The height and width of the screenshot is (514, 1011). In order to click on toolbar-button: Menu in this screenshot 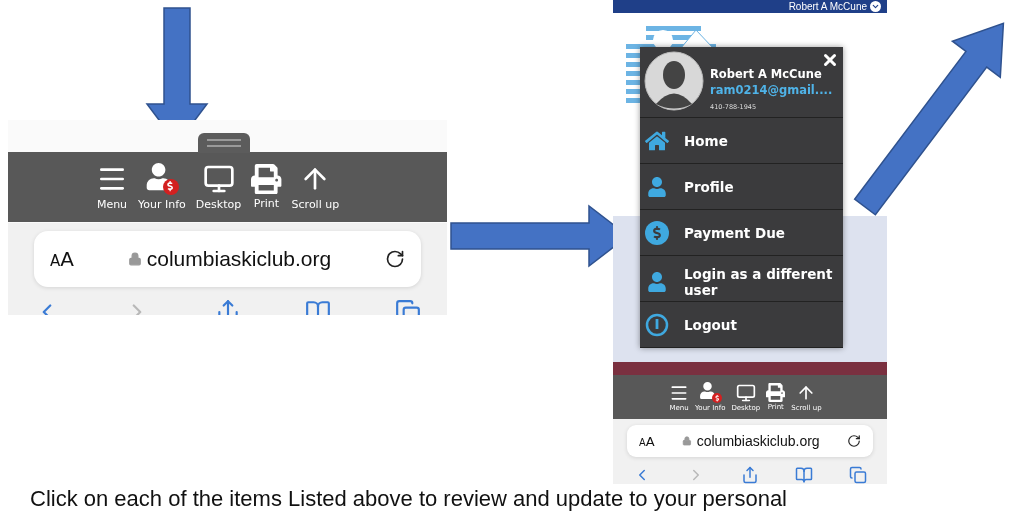, I will do `click(112, 187)`.